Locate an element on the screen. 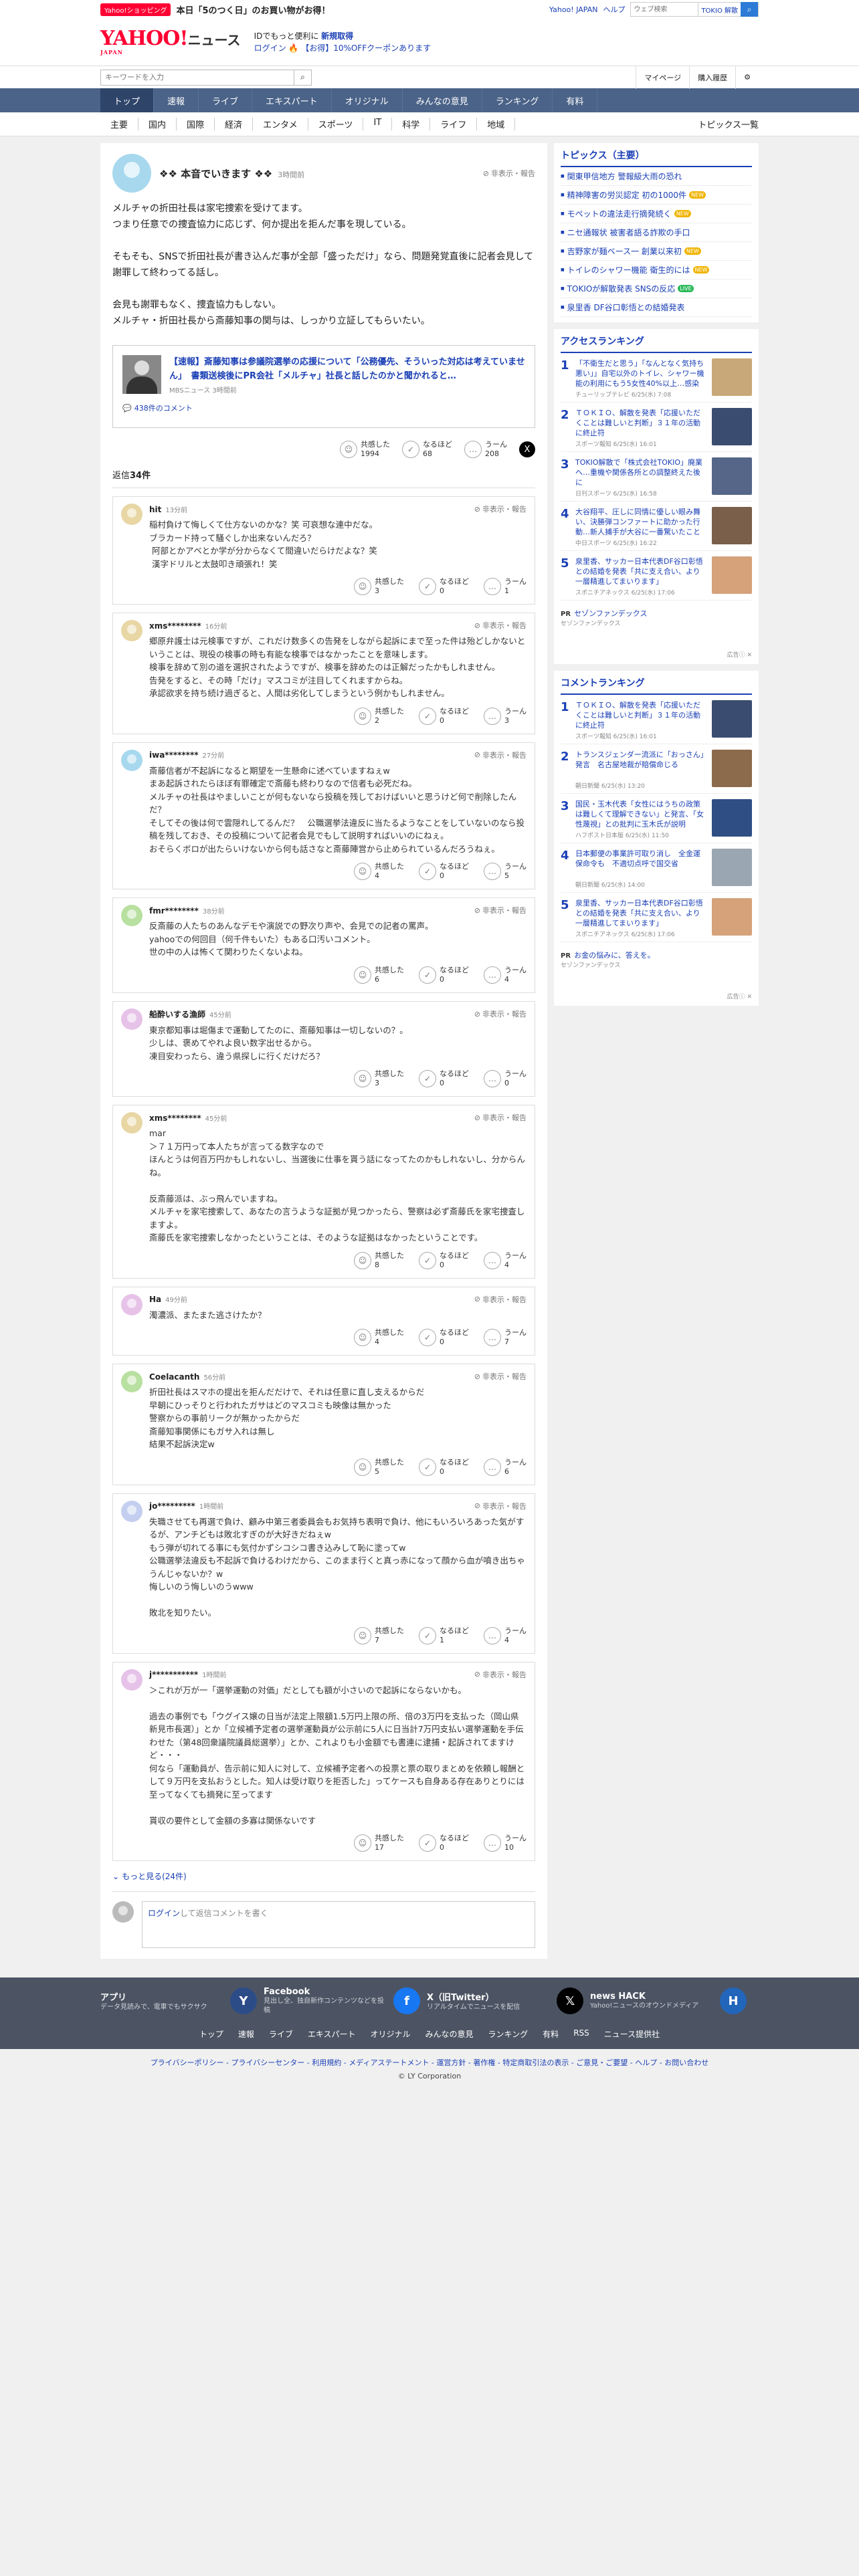 The height and width of the screenshot is (2576, 859). nav-ranking: ランキング is located at coordinates (518, 100).